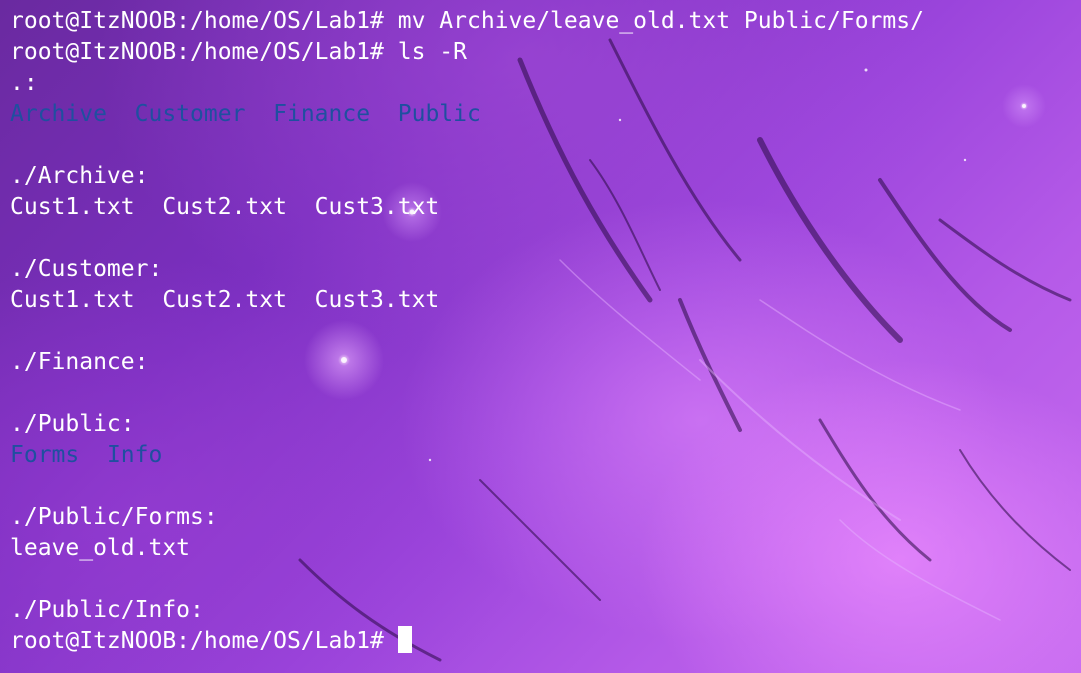  Describe the element at coordinates (545, 641) in the screenshot. I see `active-prompt-line: root@ItzNOOB:/home/OS/Lab1#` at that location.